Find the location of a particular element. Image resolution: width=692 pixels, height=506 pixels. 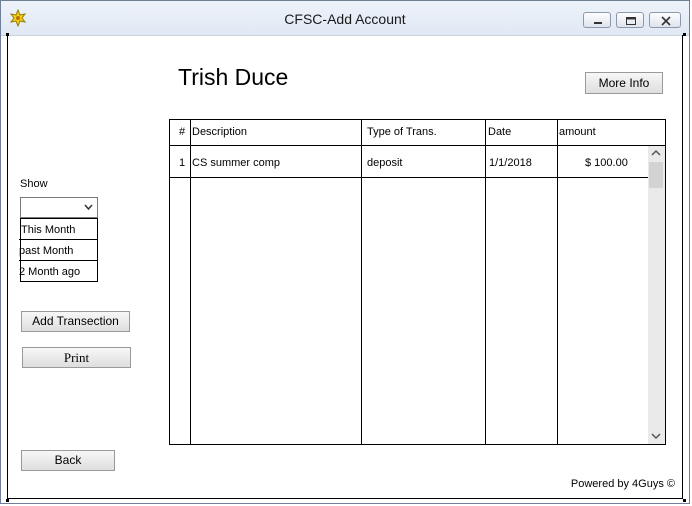

show-dropdown is located at coordinates (59, 207).